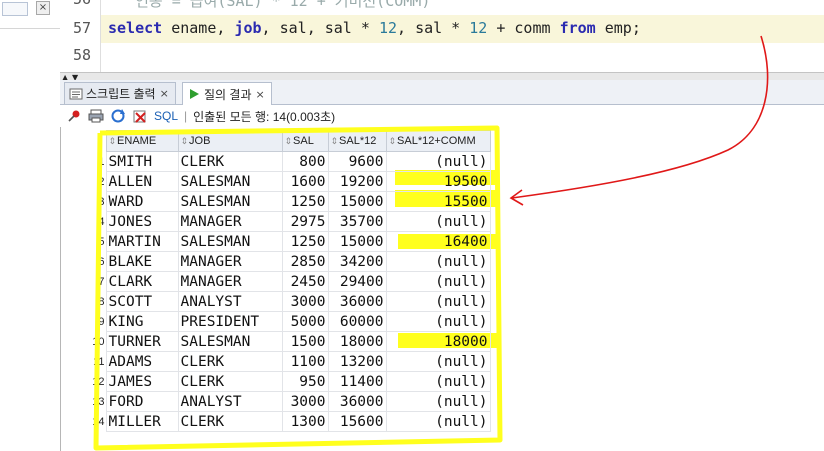  I want to click on table-cell: 35700, so click(357, 221).